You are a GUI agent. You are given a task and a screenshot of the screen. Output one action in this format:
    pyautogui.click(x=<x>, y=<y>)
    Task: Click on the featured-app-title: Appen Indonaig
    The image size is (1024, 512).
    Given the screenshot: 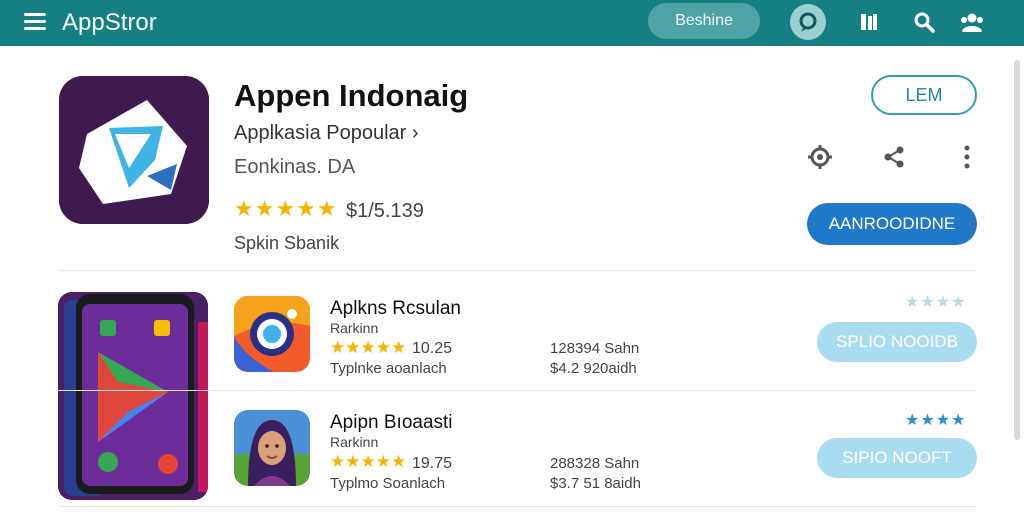 What is the action you would take?
    pyautogui.click(x=351, y=95)
    